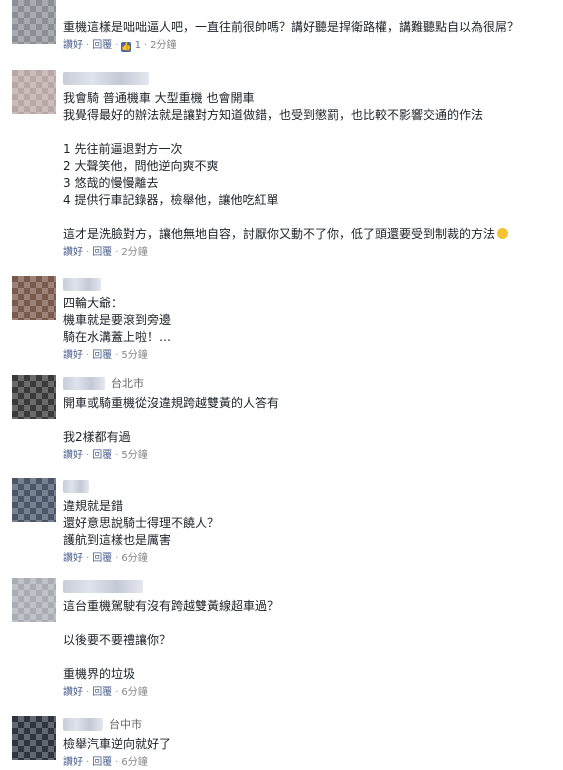  I want to click on comment-actions: 讚好 · 回覆 · 2分鐘, so click(105, 252).